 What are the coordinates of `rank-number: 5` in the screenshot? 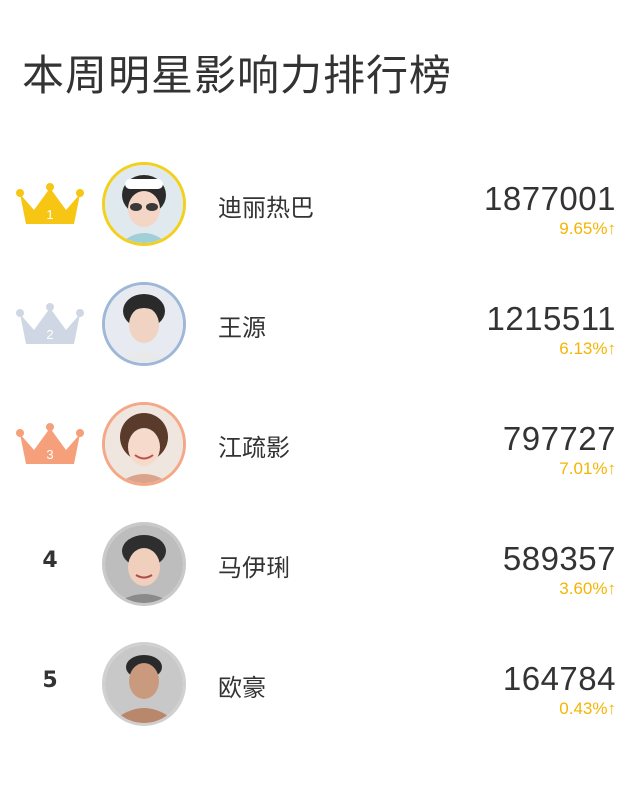 It's located at (50, 680).